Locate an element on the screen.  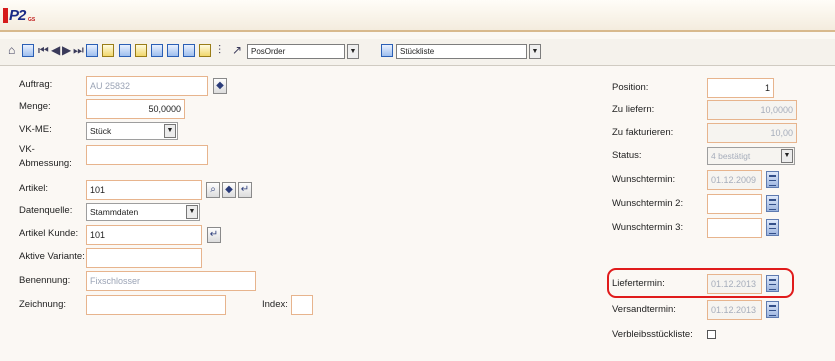
paste-icon is located at coordinates (205, 50).